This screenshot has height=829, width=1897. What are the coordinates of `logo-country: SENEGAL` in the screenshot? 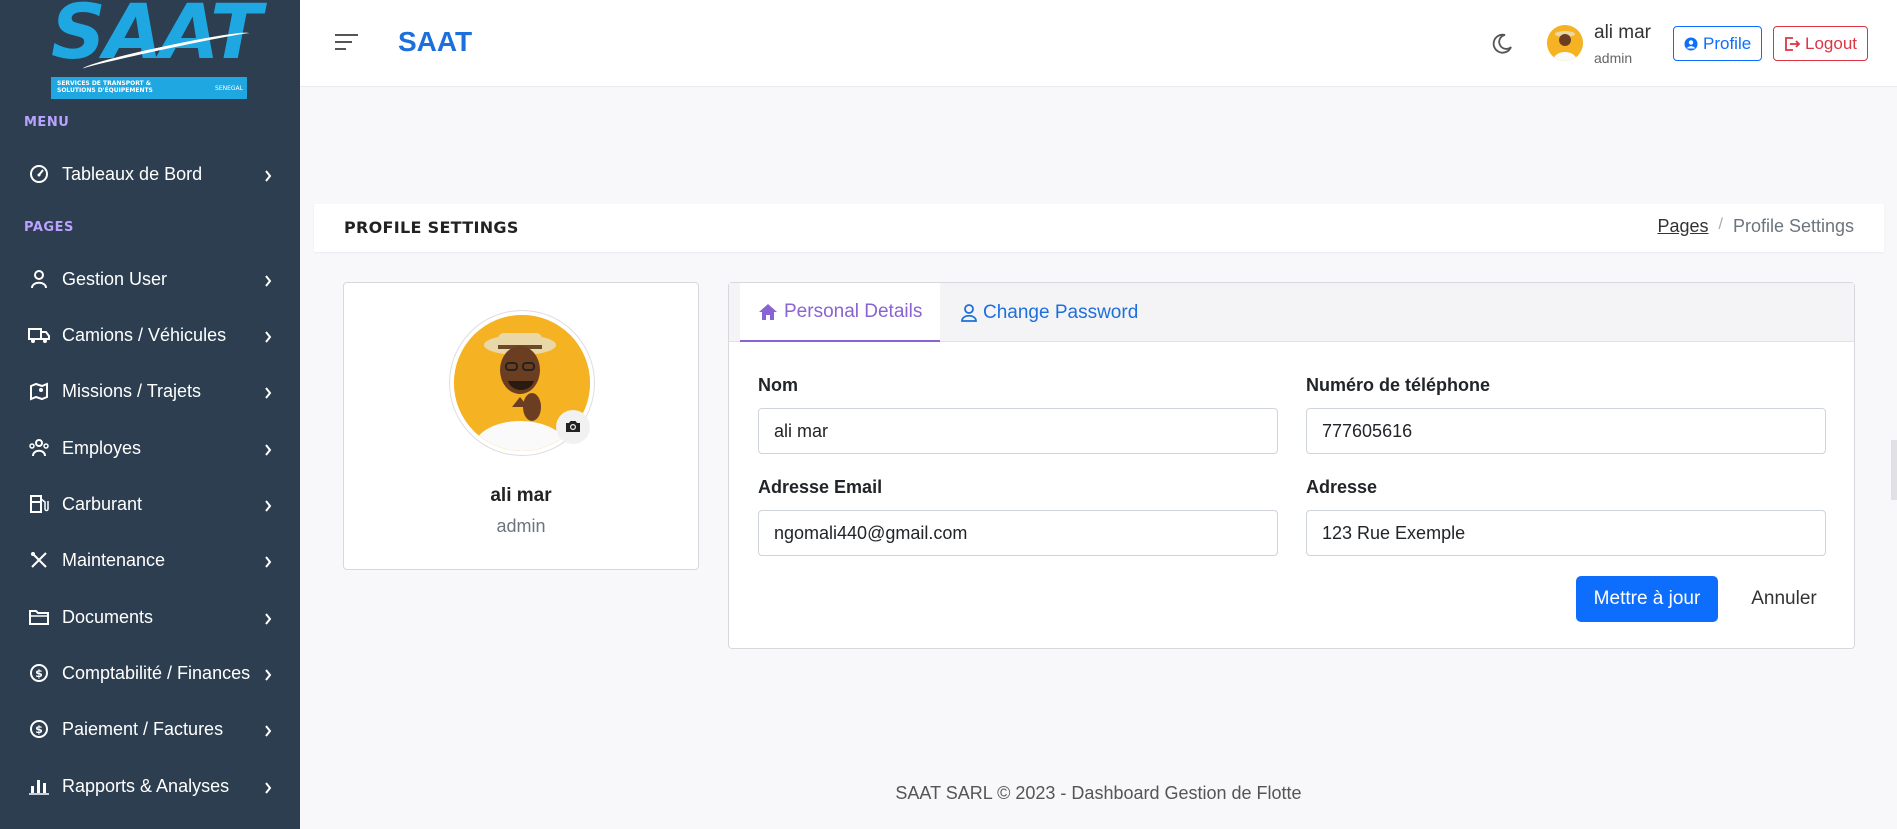 It's located at (229, 88).